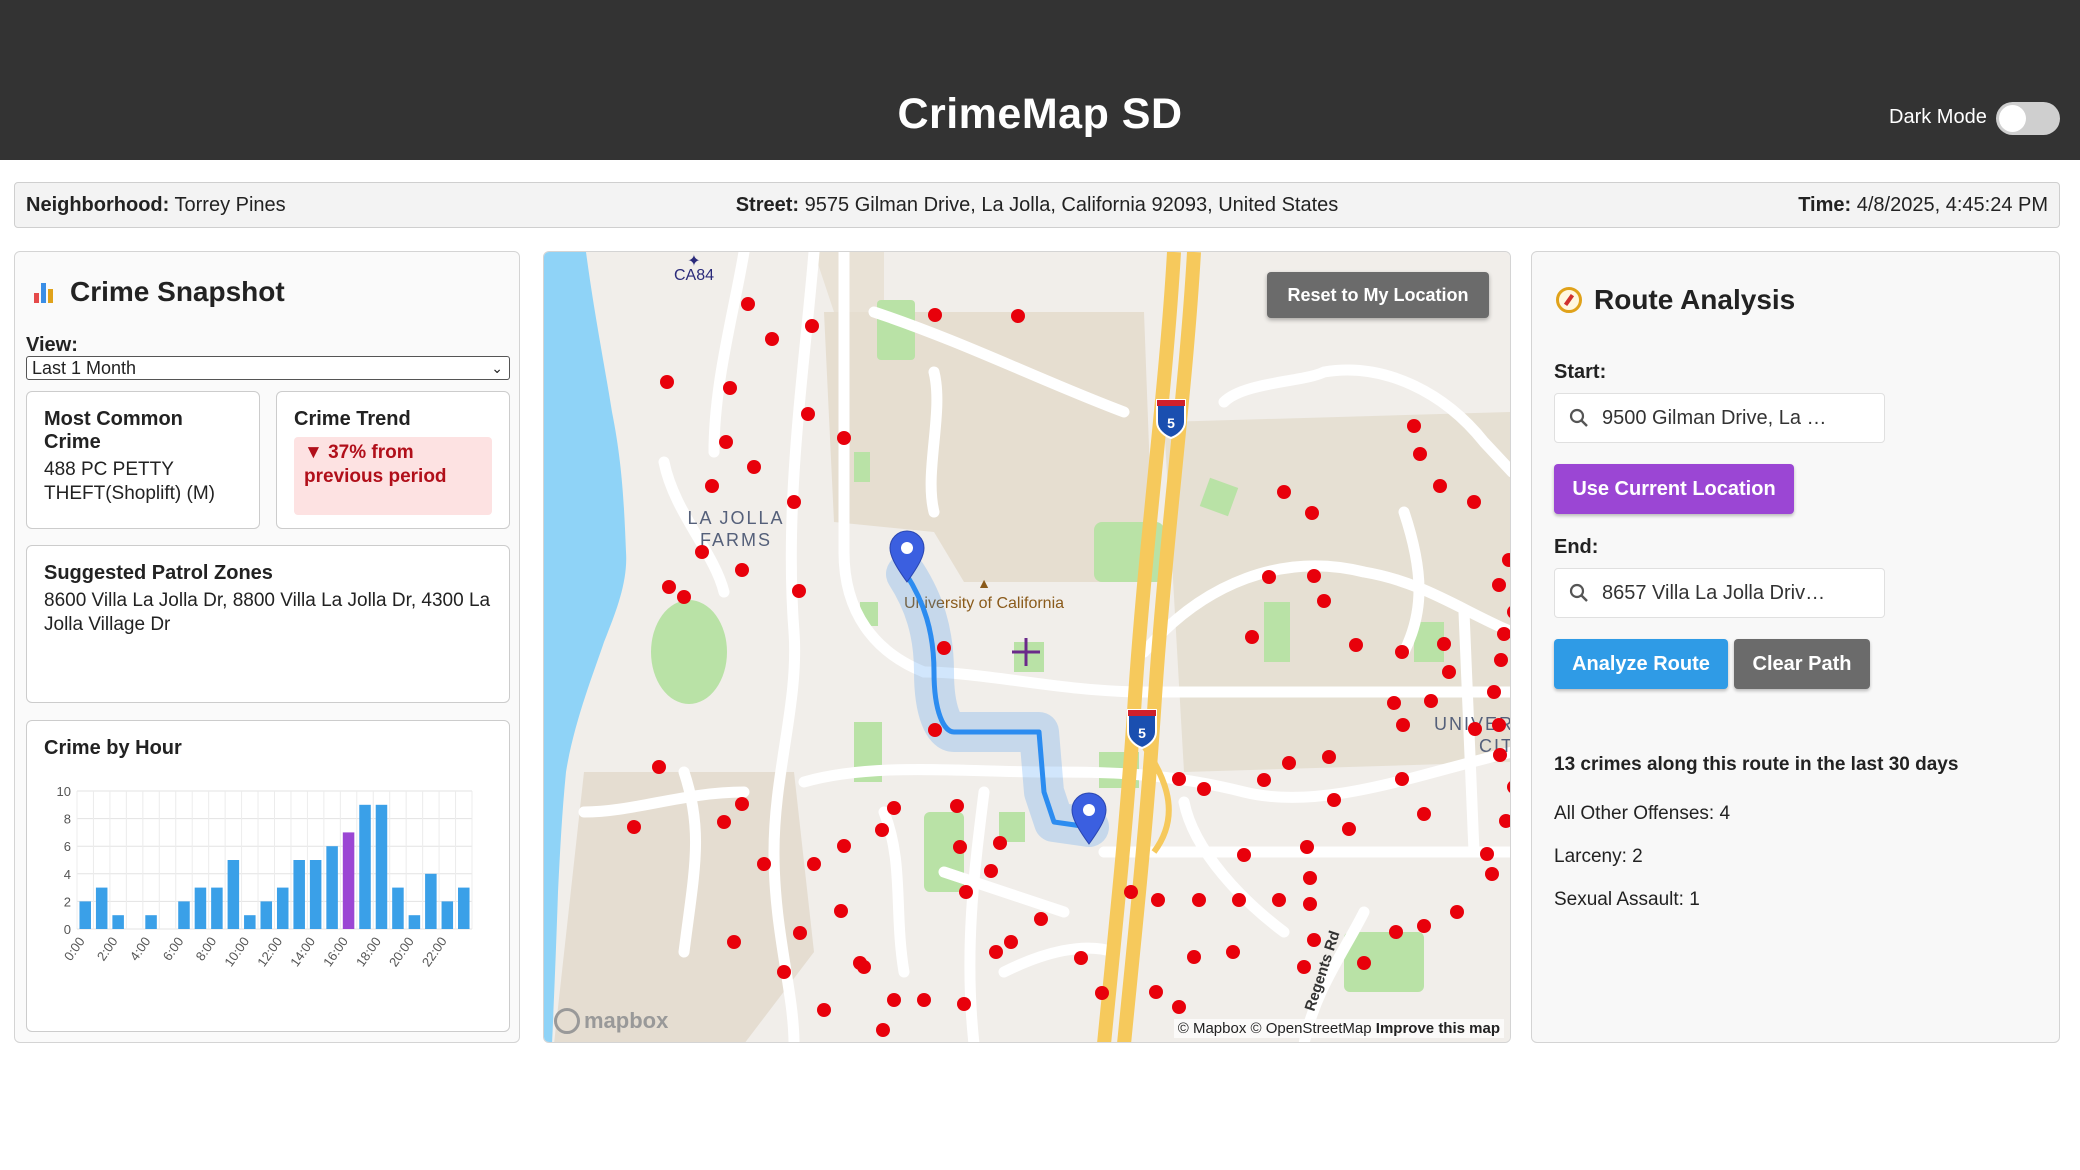  Describe the element at coordinates (1674, 489) in the screenshot. I see `use-current-location-button: Use Current Location` at that location.